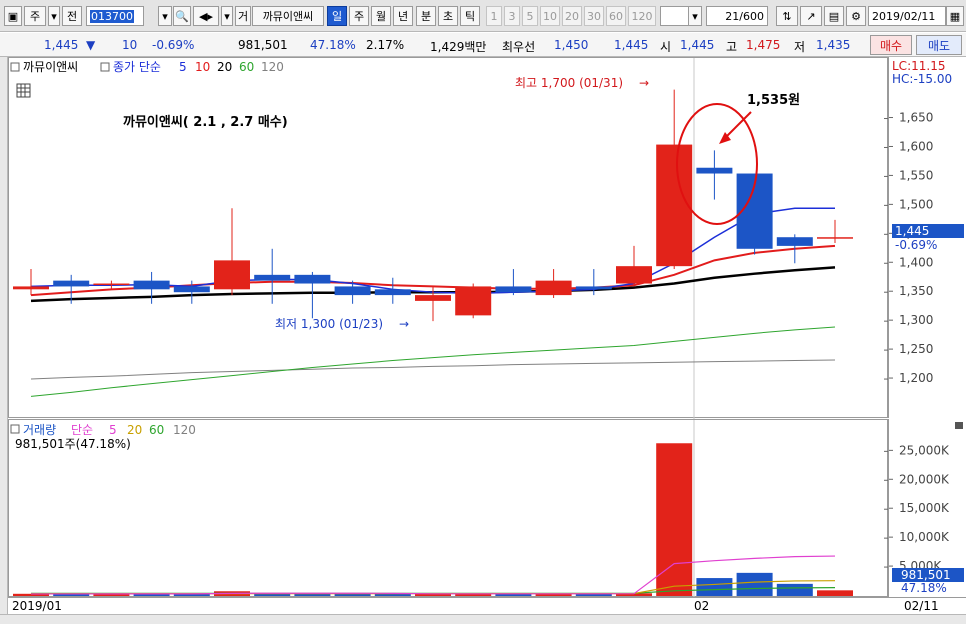 The height and width of the screenshot is (624, 966). I want to click on buy-button: 매수, so click(891, 45).